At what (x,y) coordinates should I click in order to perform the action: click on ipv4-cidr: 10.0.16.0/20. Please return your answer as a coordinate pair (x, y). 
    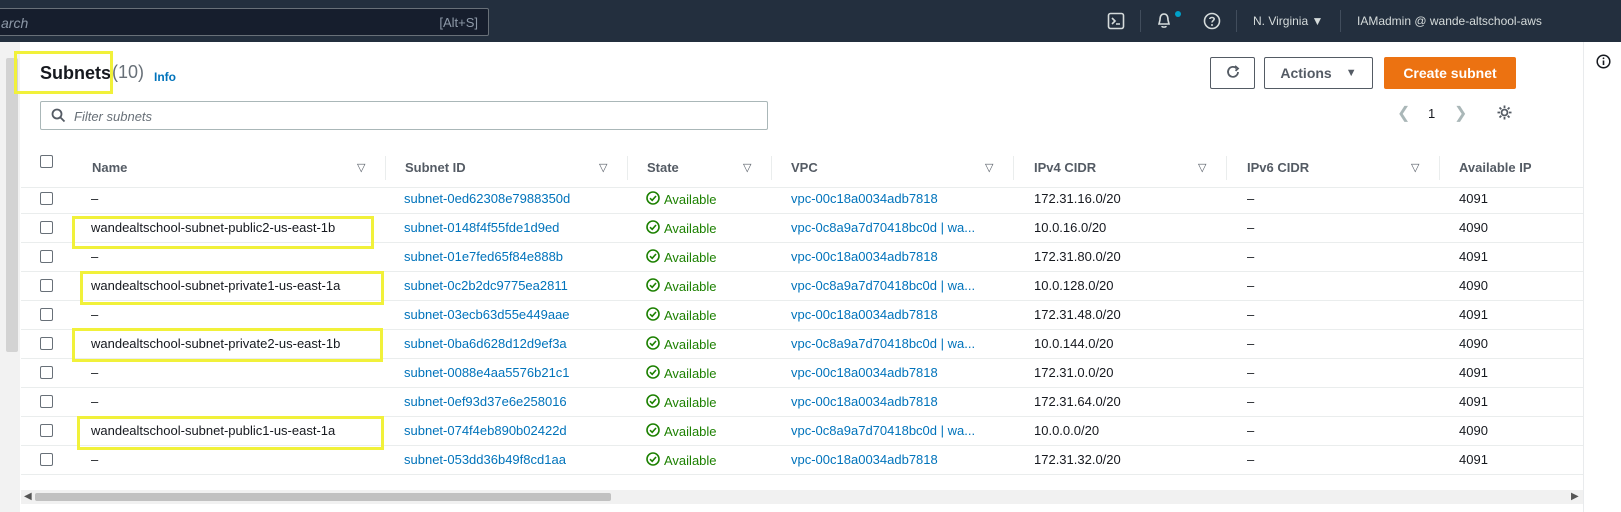
    Looking at the image, I should click on (1070, 227).